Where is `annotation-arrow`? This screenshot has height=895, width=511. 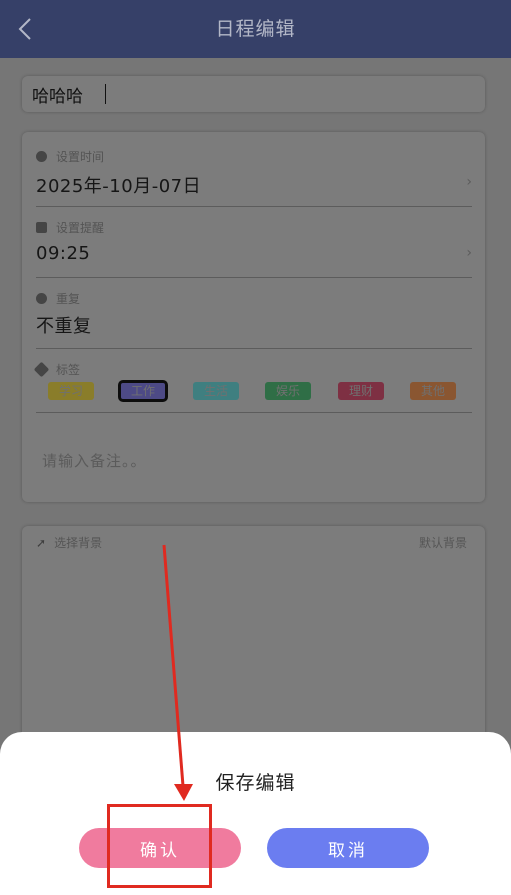
annotation-arrow is located at coordinates (177, 672).